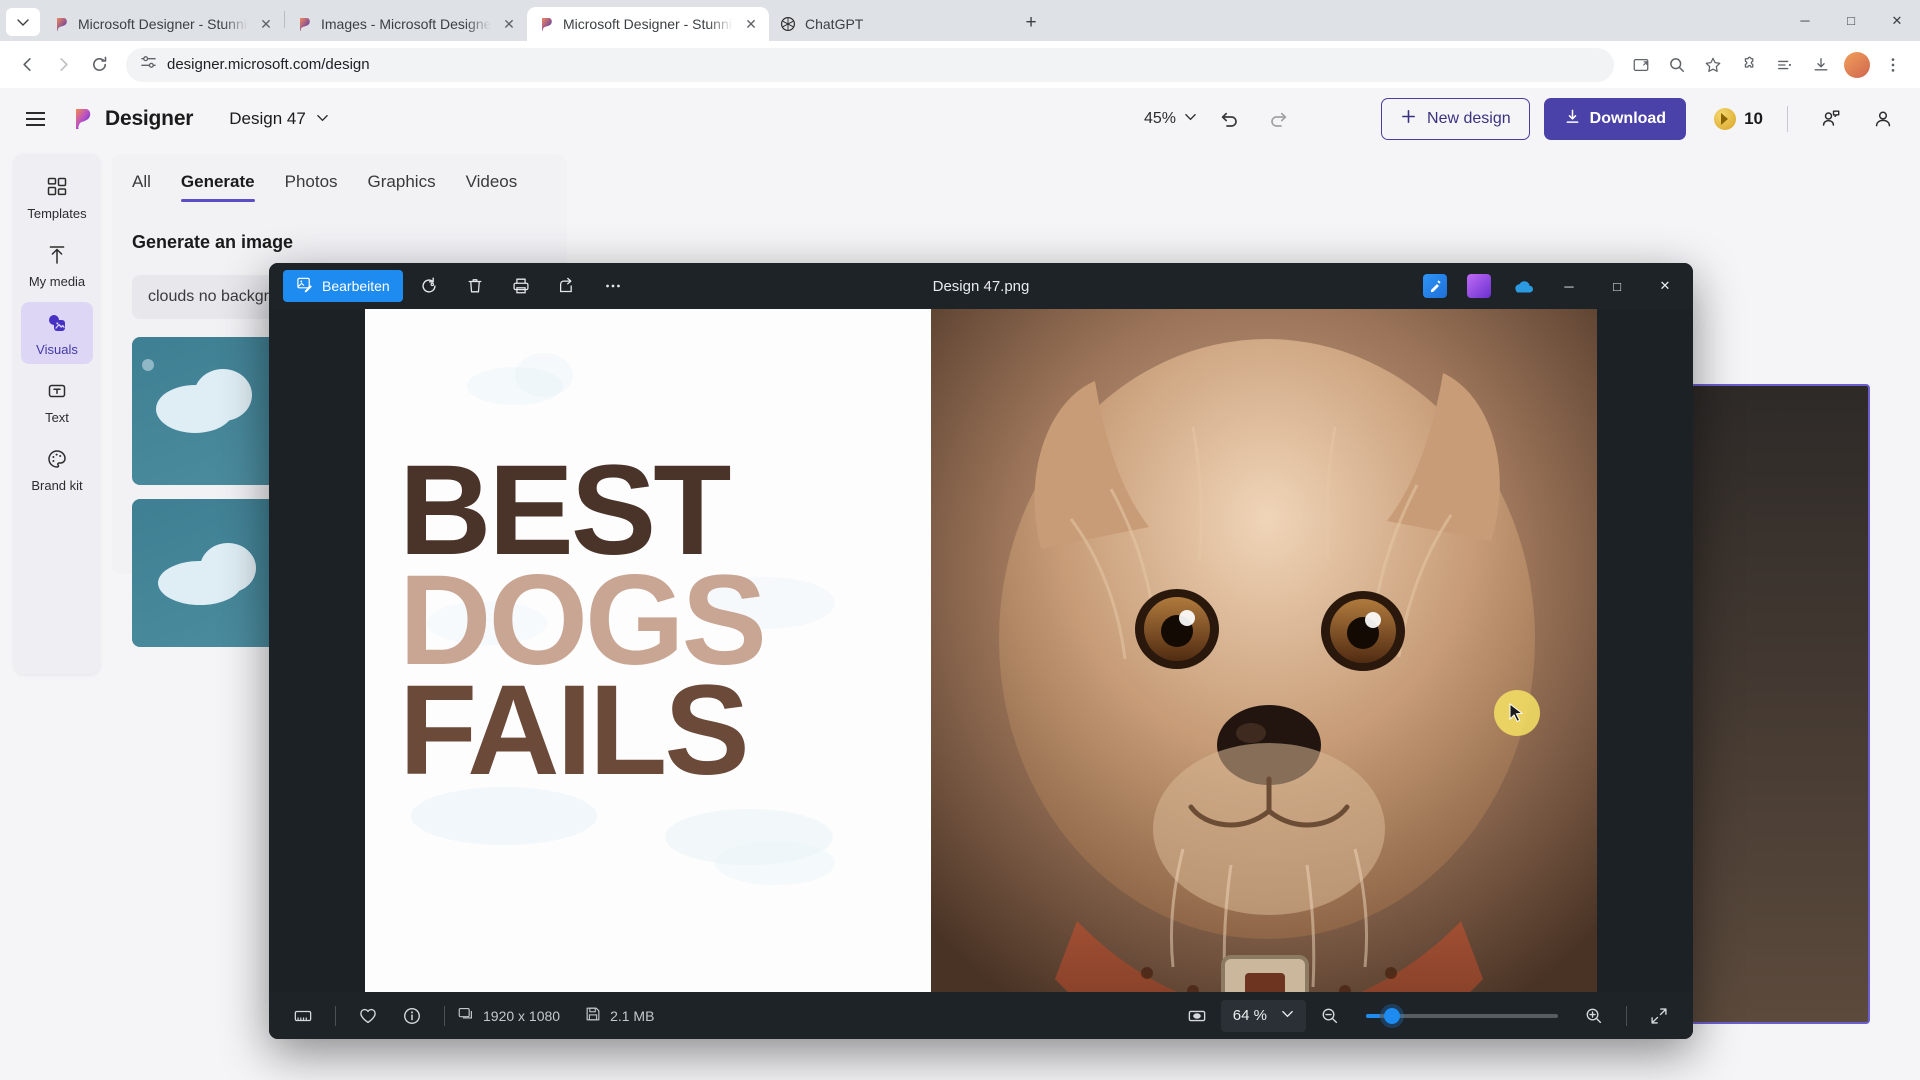 The image size is (1920, 1080). What do you see at coordinates (412, 1016) in the screenshot?
I see `info-icon` at bounding box center [412, 1016].